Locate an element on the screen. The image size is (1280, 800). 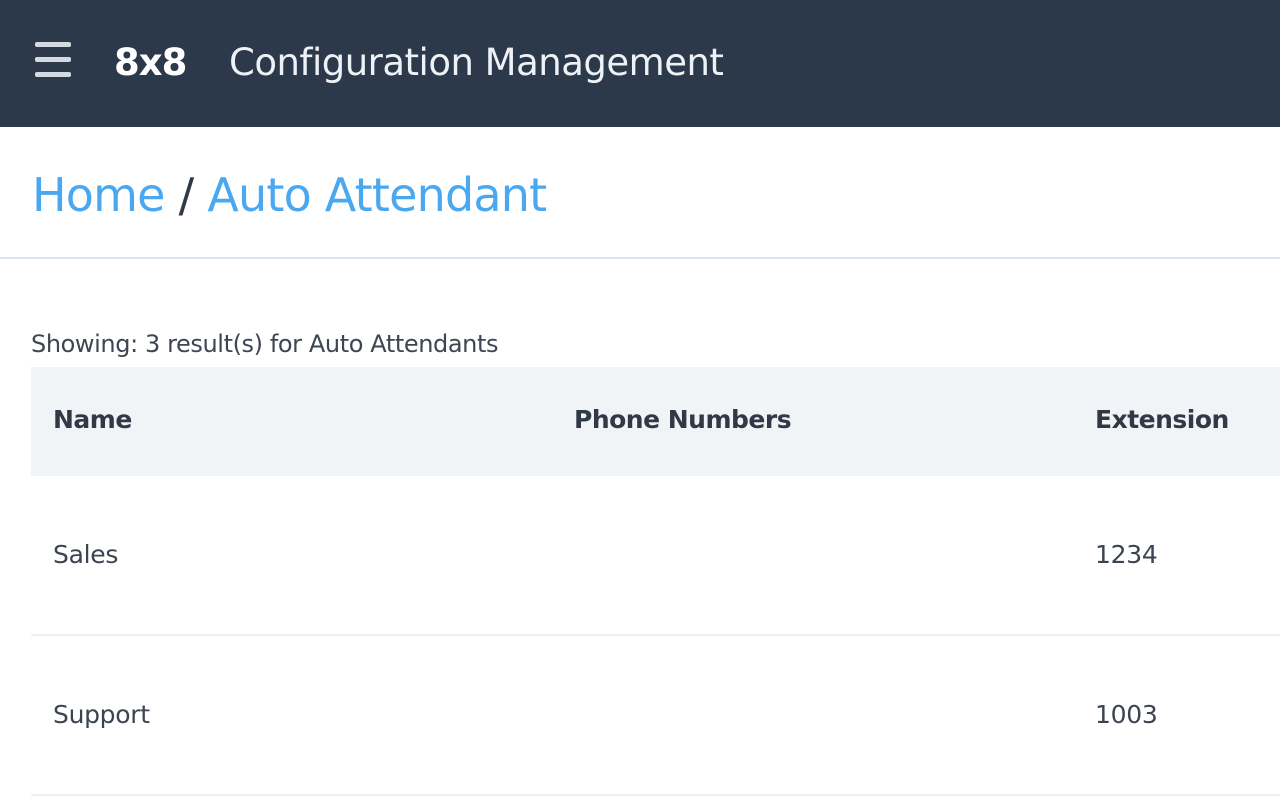
table-header-row: Name Phone Numbers Extension is located at coordinates (655, 421).